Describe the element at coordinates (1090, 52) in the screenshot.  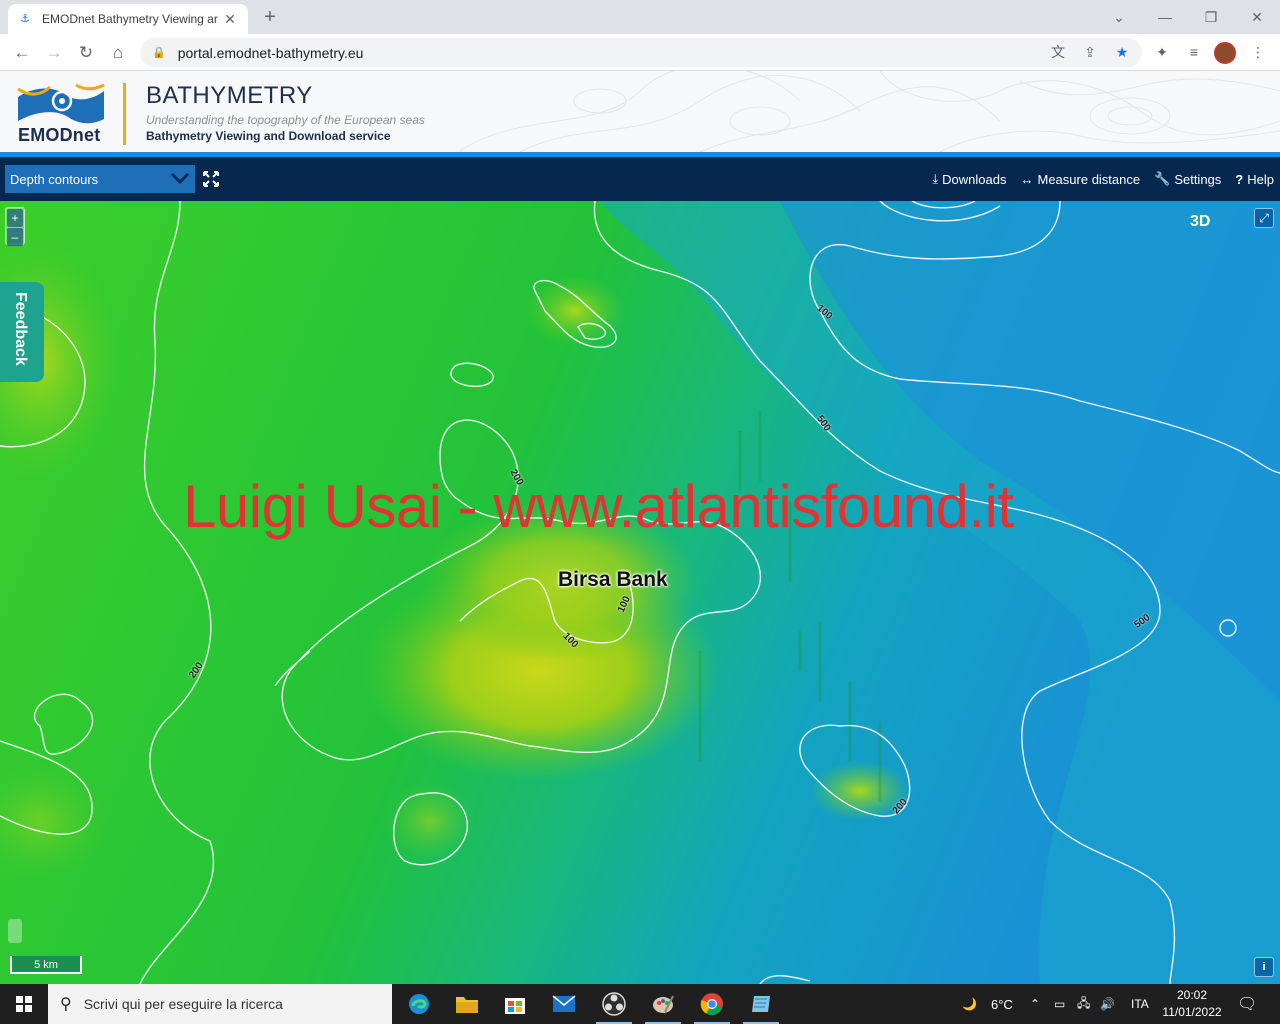
I see `share-icon: ⇪` at that location.